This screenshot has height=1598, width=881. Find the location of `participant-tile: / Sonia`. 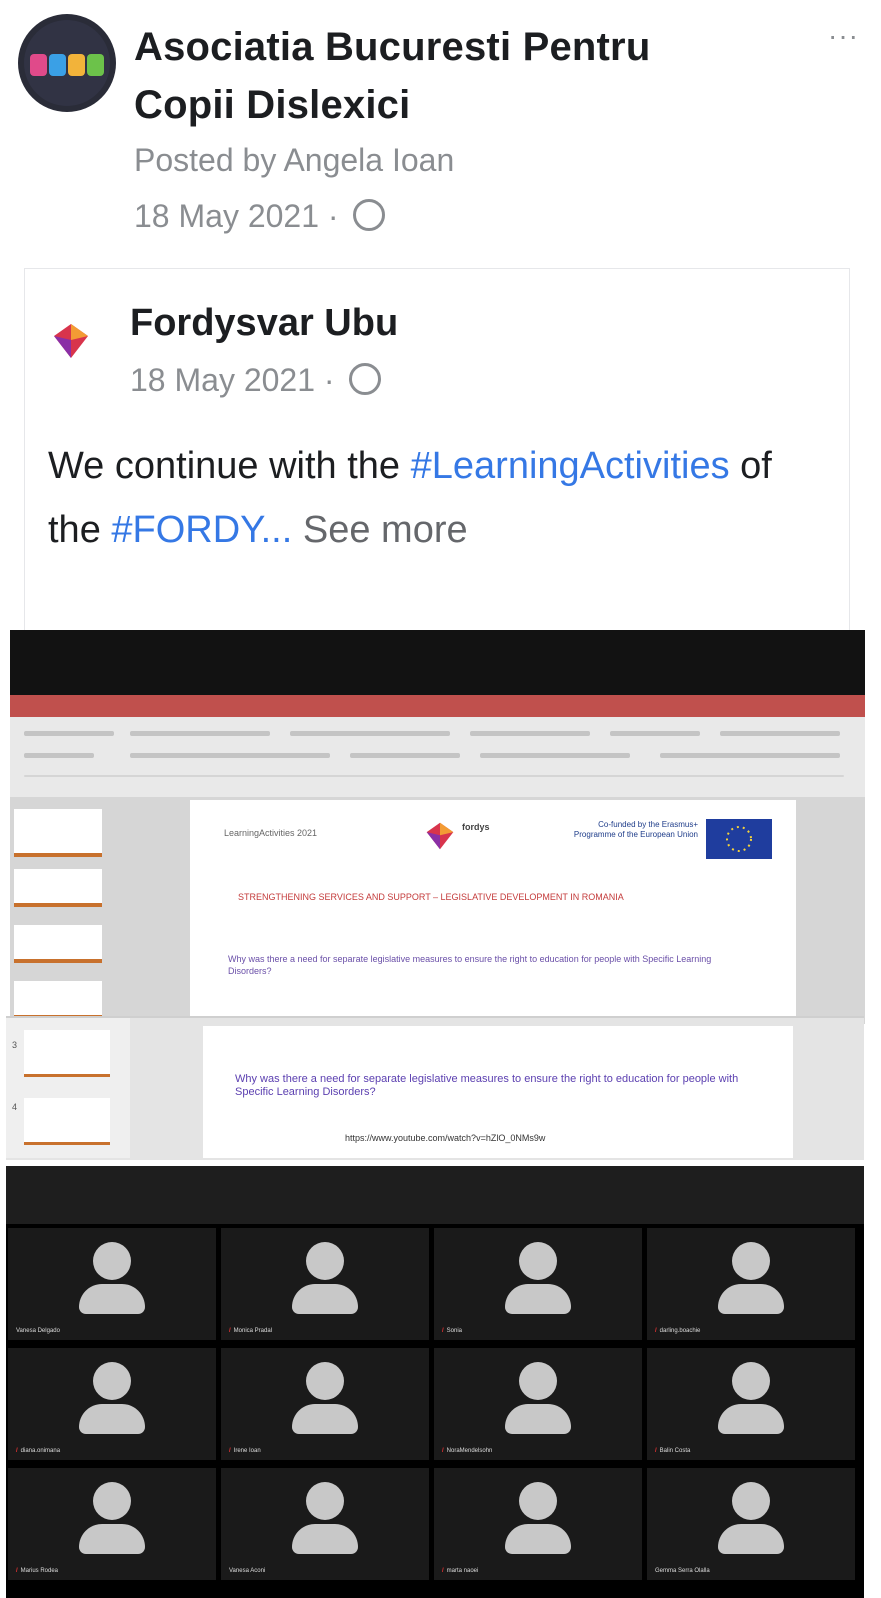

participant-tile: / Sonia is located at coordinates (538, 1284).